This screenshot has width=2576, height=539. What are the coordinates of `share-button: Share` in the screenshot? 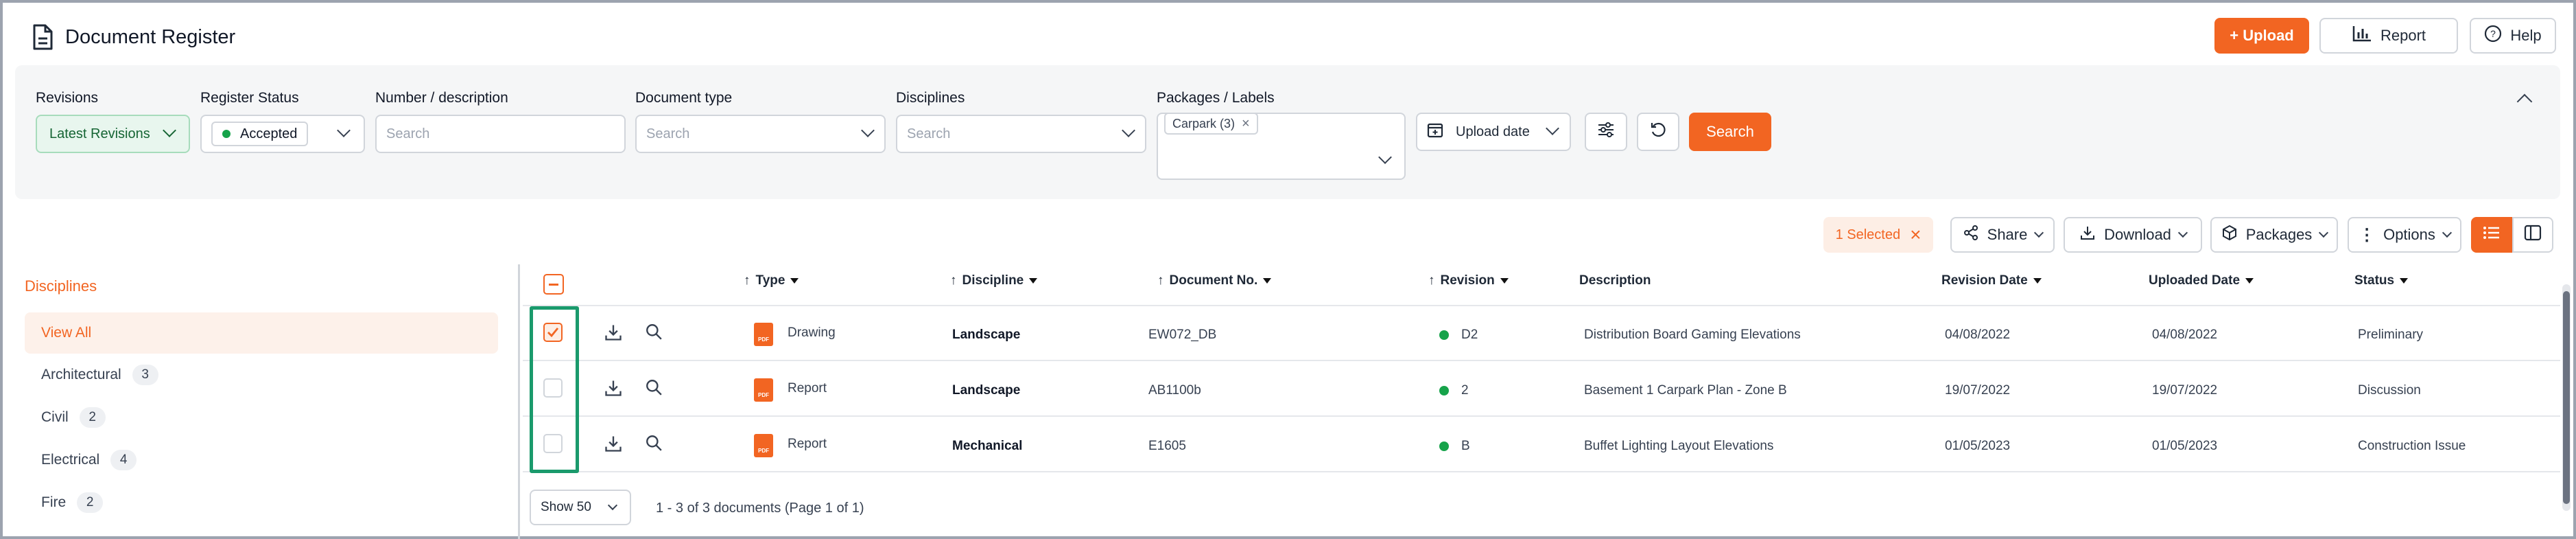 It's located at (2002, 235).